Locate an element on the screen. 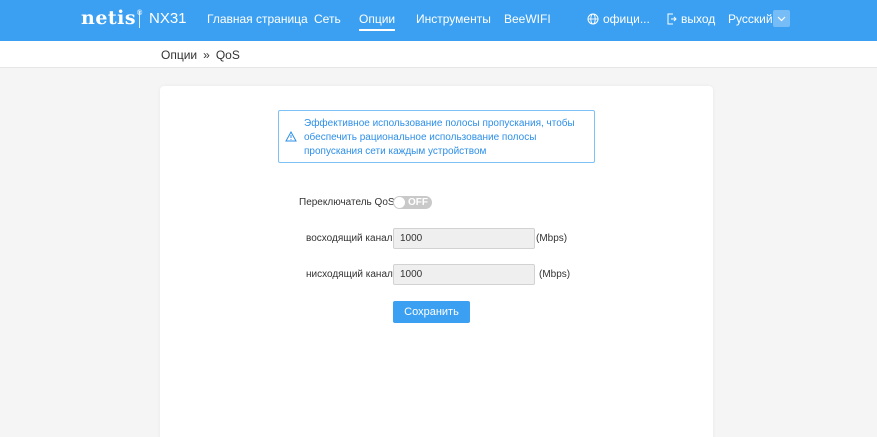 The height and width of the screenshot is (437, 877). logout-label: выход is located at coordinates (698, 19).